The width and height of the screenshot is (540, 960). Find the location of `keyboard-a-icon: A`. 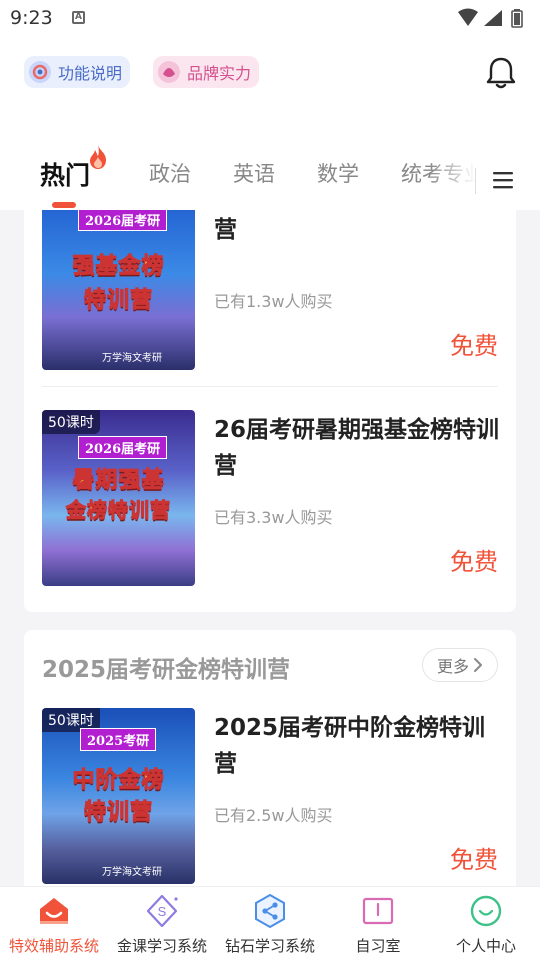

keyboard-a-icon: A is located at coordinates (78, 17).